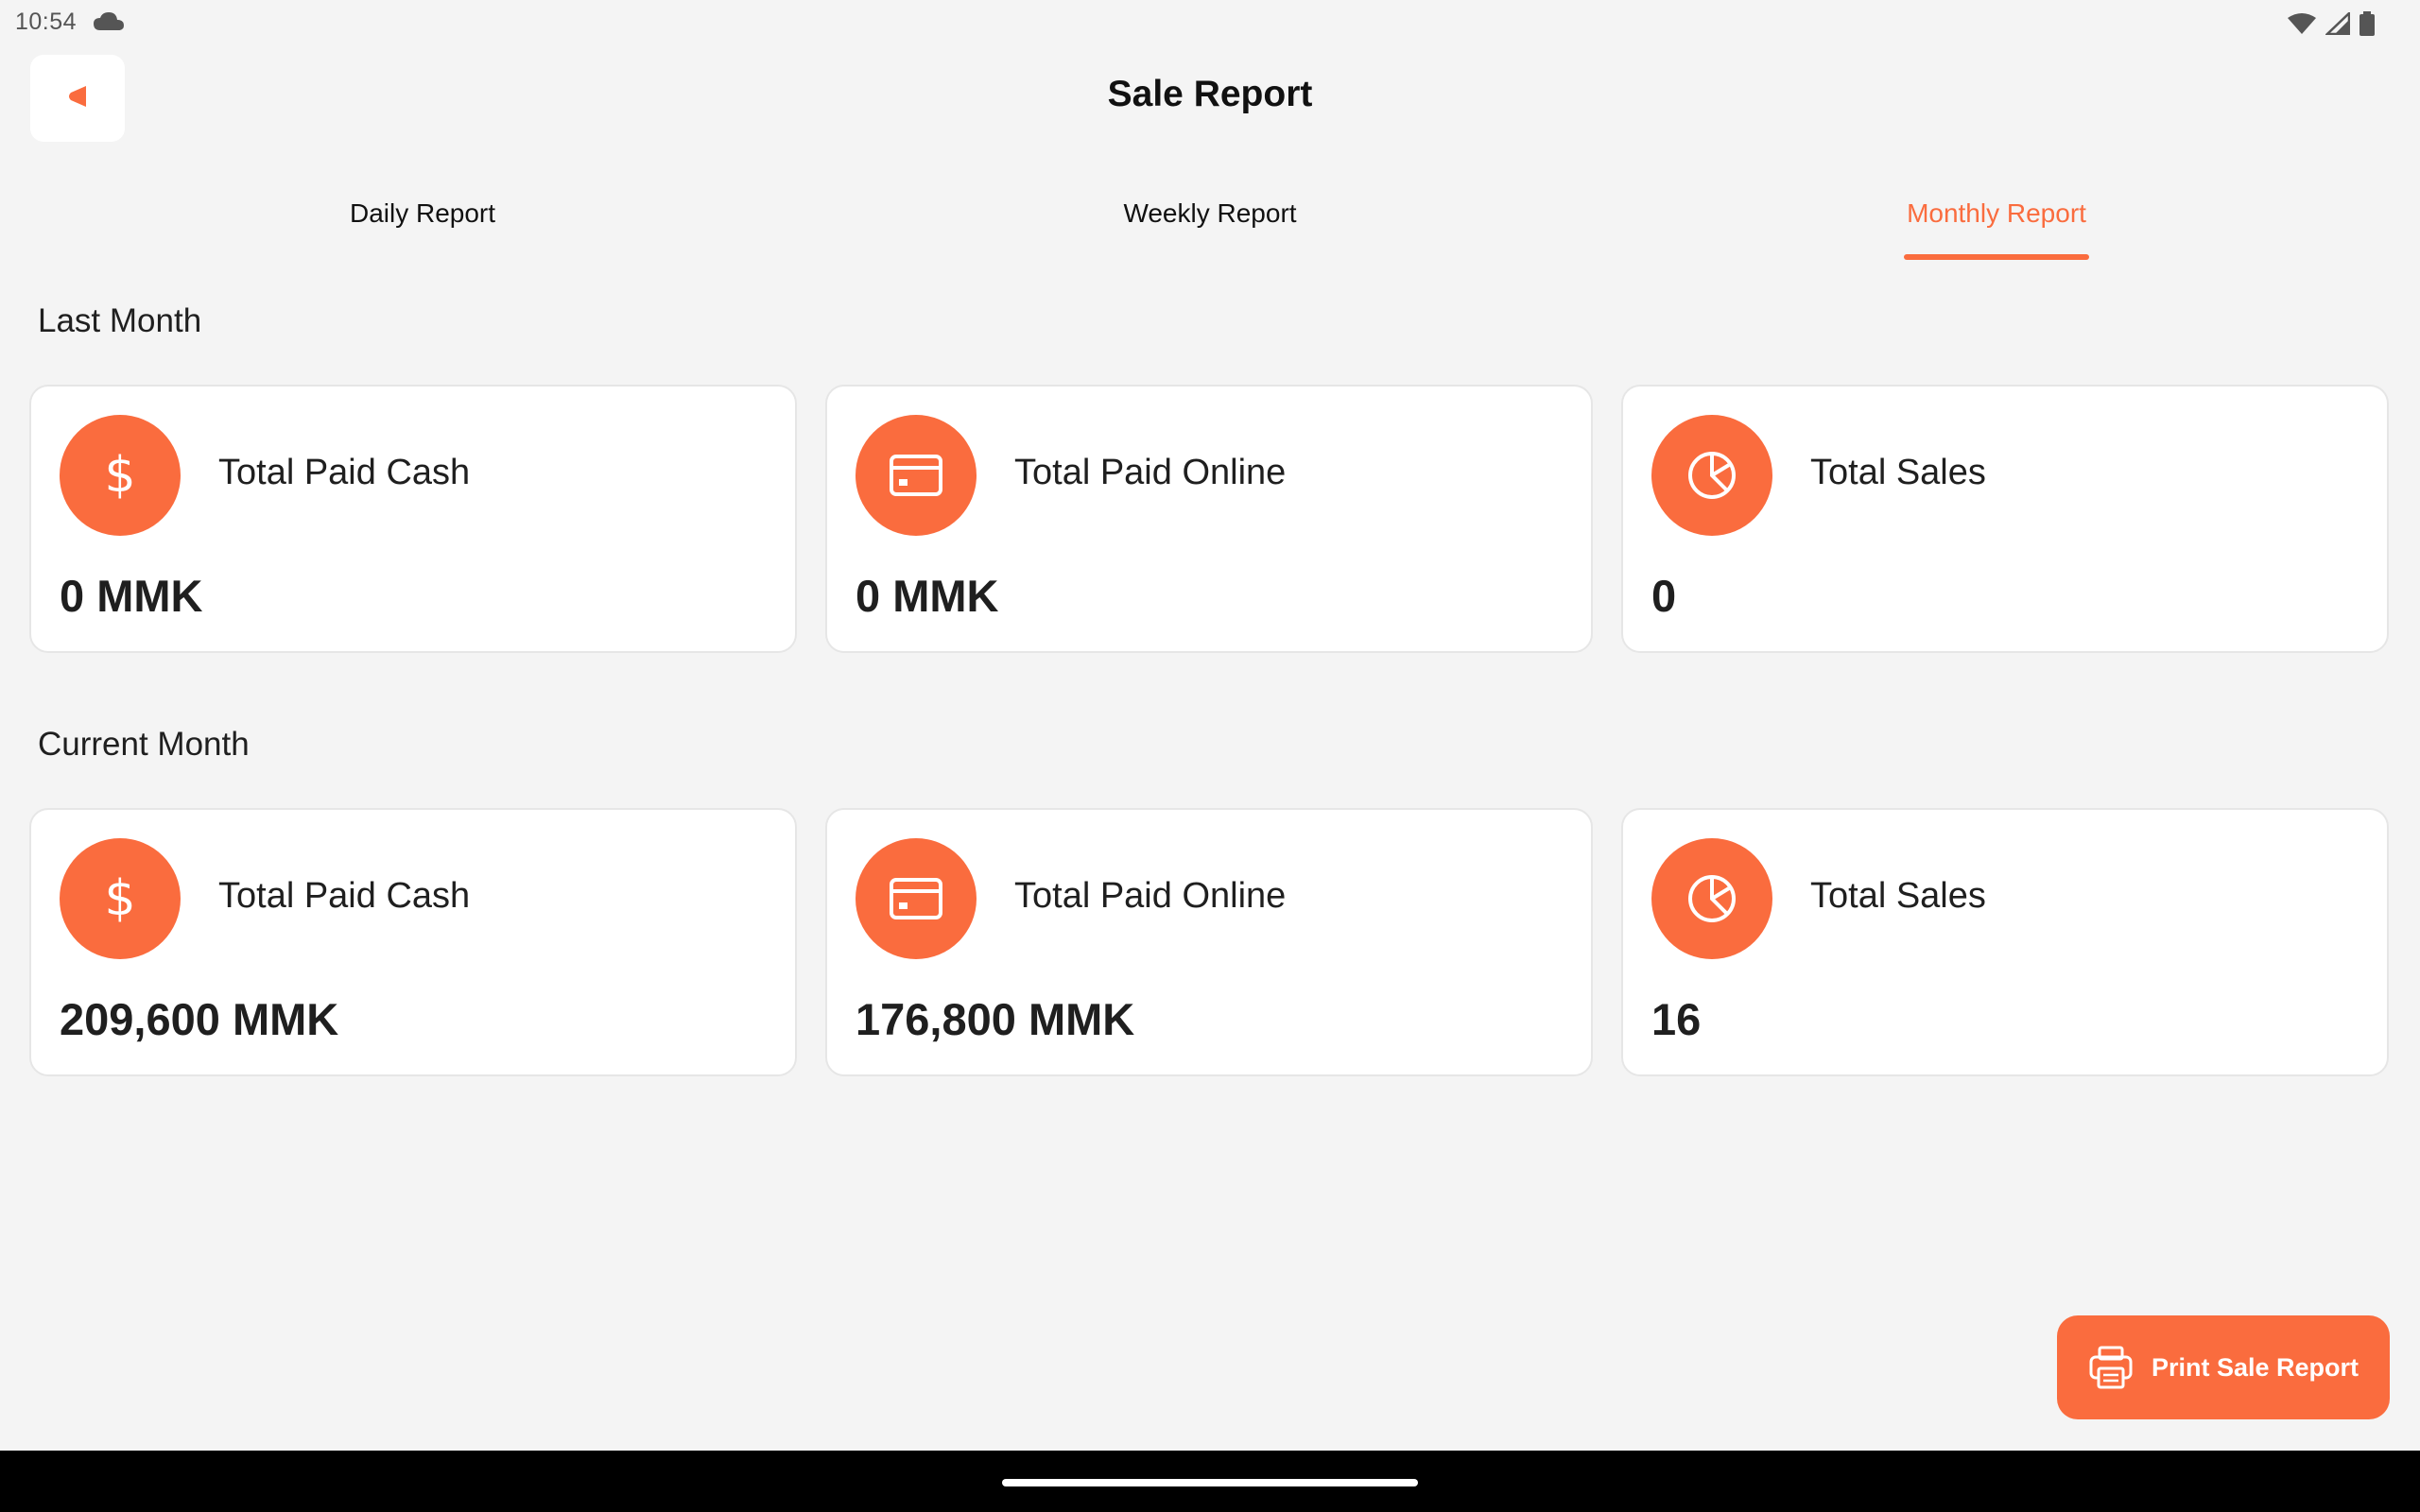 The height and width of the screenshot is (1512, 2420). I want to click on tab-monthly-report: Monthly Report, so click(1996, 213).